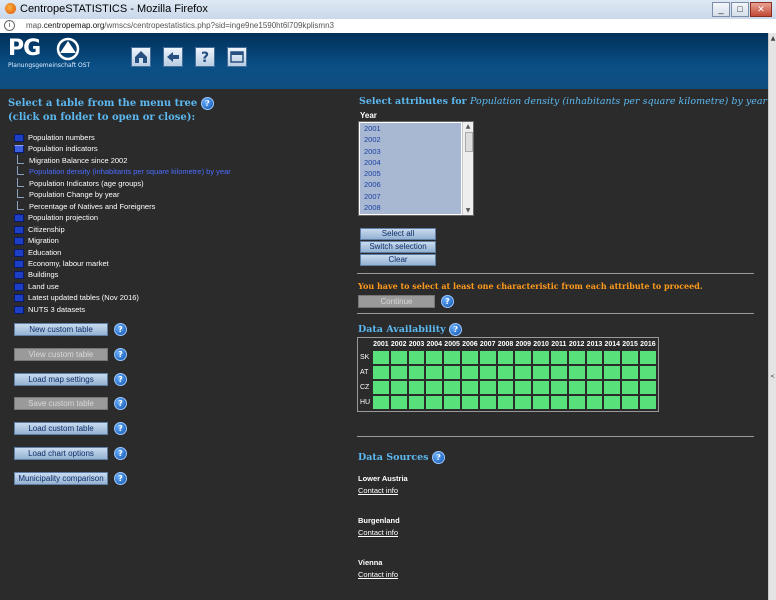 This screenshot has height=600, width=776. I want to click on year-listbox: 2001 2002 2003 2004 2005 2006 2007 2008 ▲ ▼, so click(416, 168).